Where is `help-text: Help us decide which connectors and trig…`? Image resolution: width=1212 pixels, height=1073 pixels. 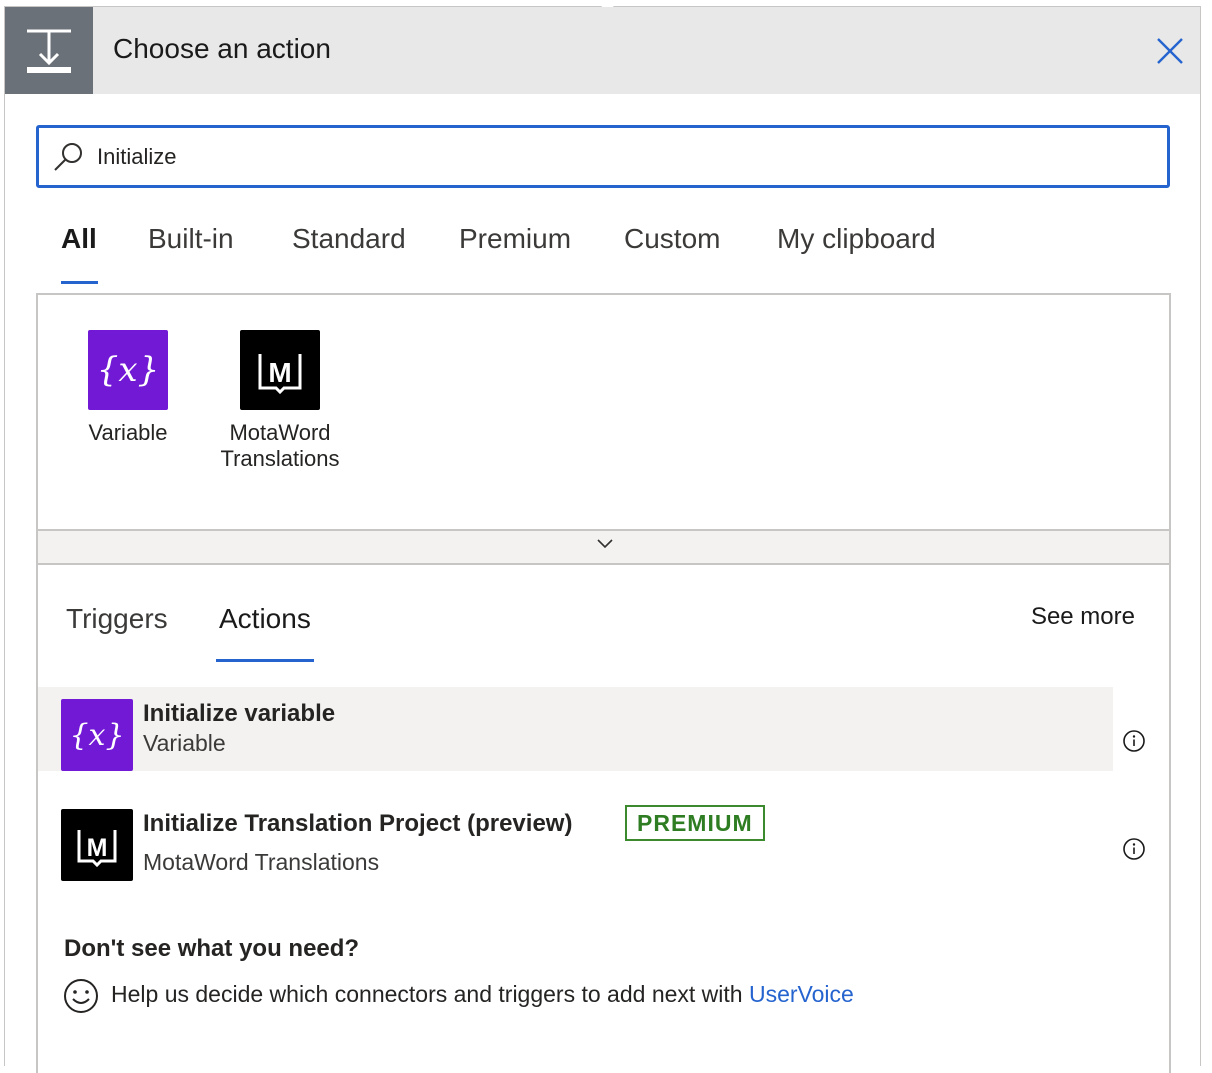 help-text: Help us decide which connectors and trig… is located at coordinates (482, 994).